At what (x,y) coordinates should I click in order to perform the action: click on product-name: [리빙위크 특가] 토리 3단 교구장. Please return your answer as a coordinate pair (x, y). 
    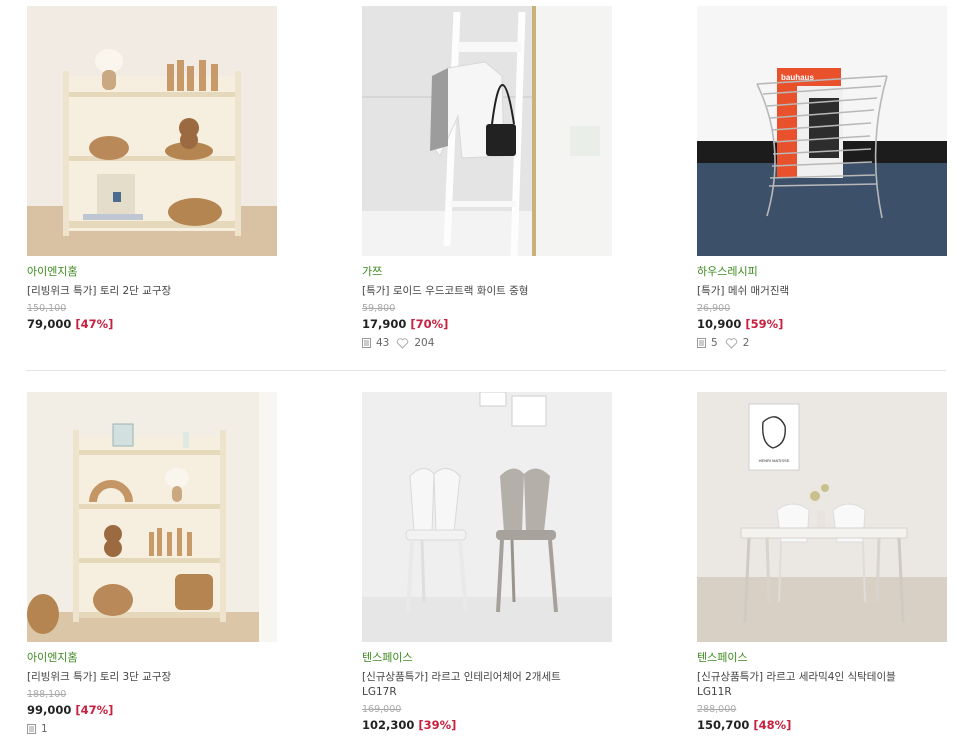
    Looking at the image, I should click on (152, 677).